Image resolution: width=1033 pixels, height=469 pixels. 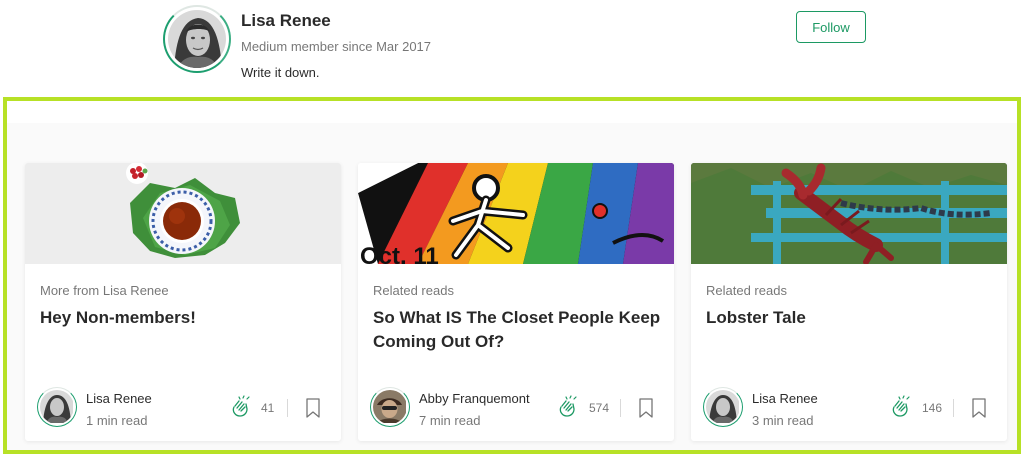 I want to click on clap-count: 146, so click(x=932, y=408).